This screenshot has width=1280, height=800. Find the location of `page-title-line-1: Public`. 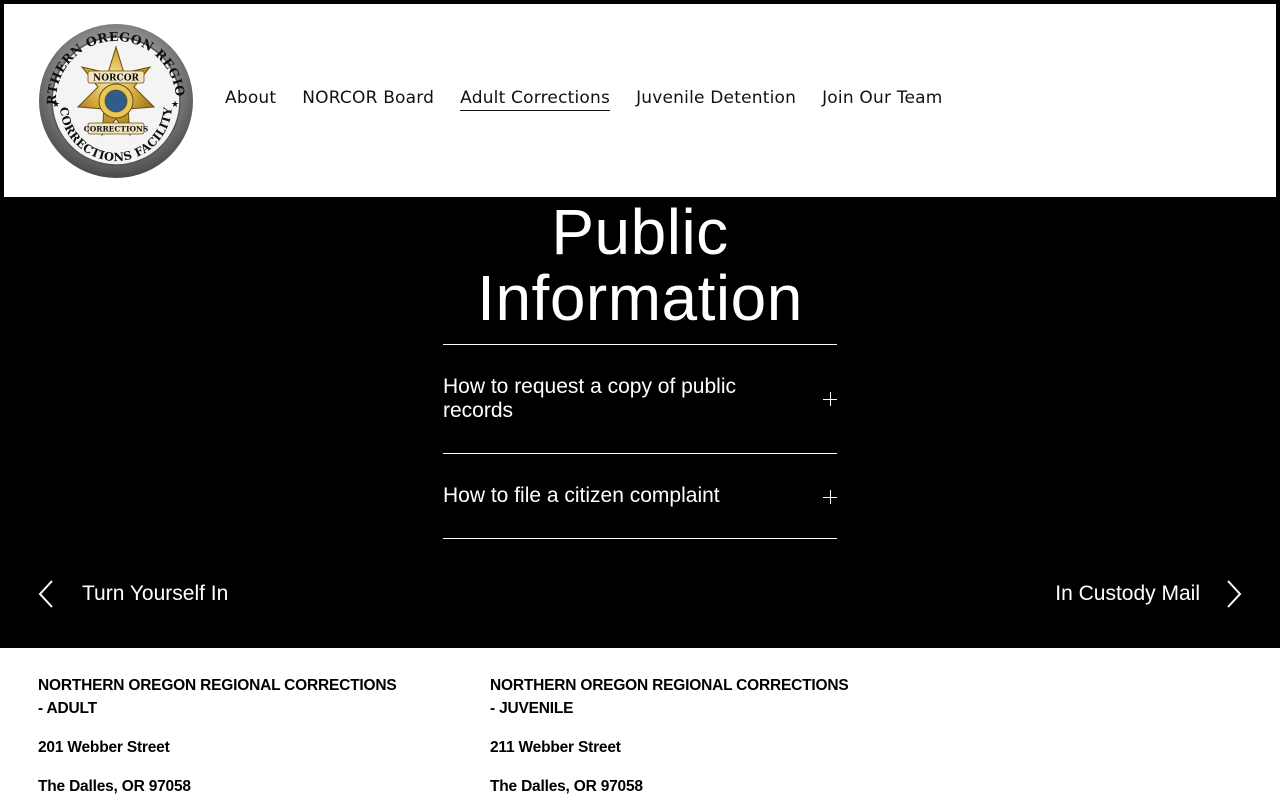

page-title-line-1: Public is located at coordinates (640, 232).